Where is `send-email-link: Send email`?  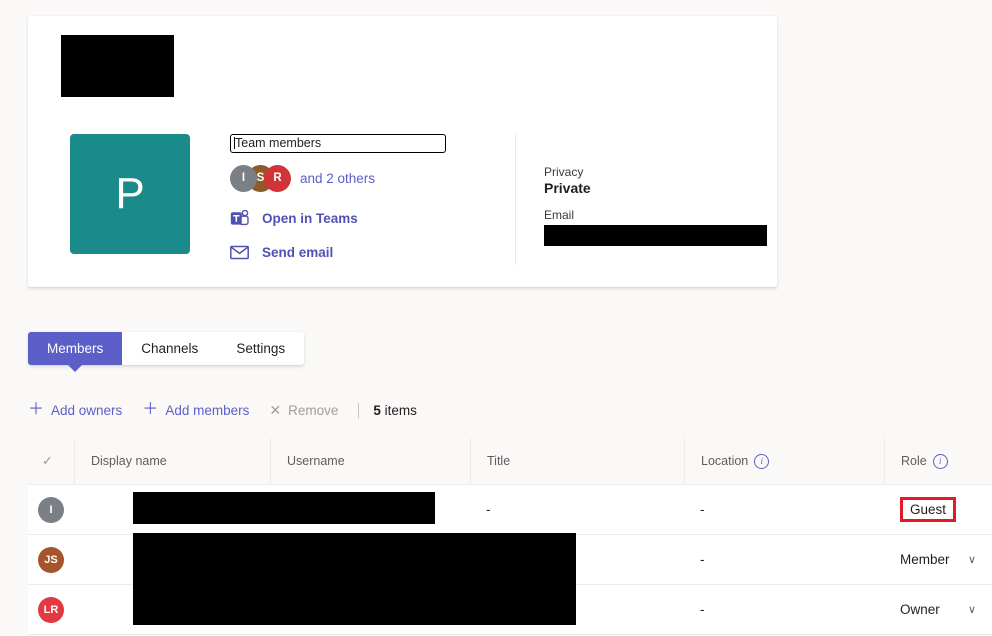
send-email-link: Send email is located at coordinates (355, 252).